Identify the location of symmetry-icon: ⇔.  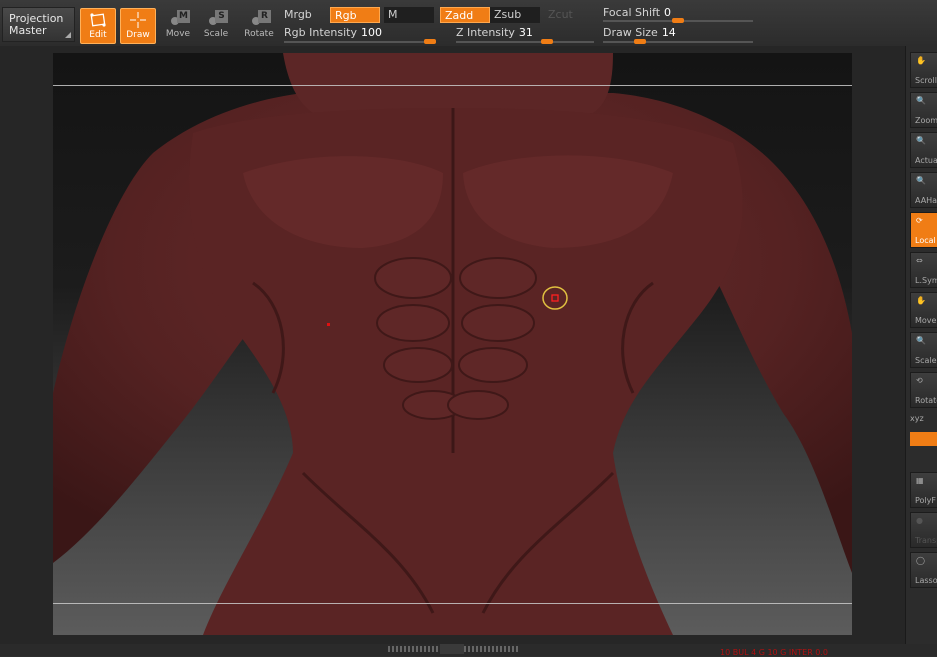
(919, 260).